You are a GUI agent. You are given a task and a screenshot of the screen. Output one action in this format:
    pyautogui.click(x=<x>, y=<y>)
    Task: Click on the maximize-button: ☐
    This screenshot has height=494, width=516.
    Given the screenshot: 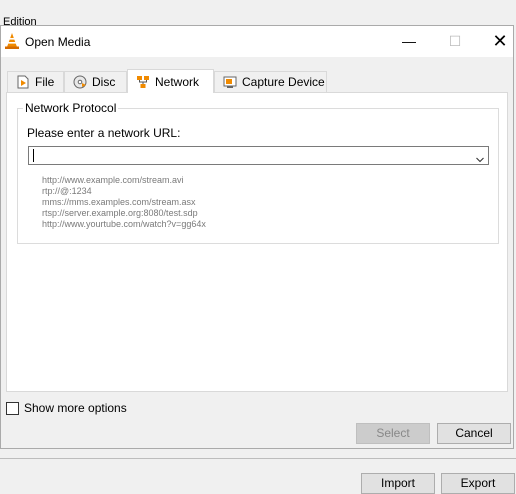 What is the action you would take?
    pyautogui.click(x=455, y=41)
    